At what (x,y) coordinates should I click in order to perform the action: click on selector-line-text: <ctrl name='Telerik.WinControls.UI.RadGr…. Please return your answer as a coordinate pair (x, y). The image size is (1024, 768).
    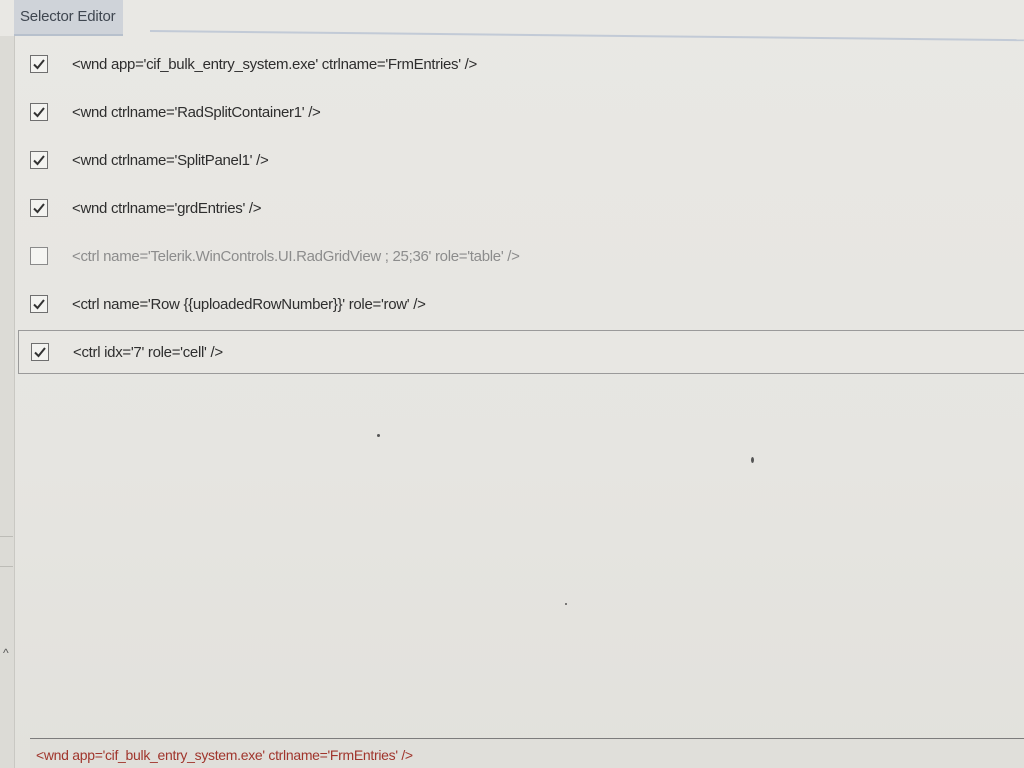
    Looking at the image, I should click on (296, 256).